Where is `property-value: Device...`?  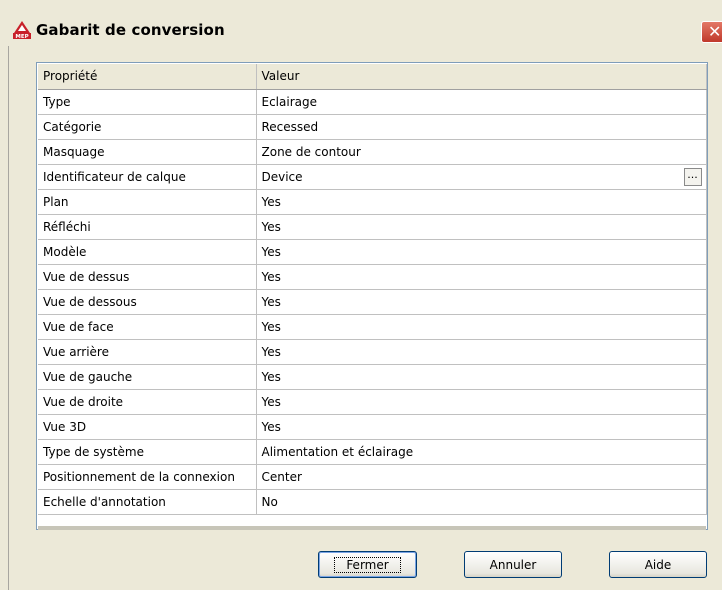
property-value: Device... is located at coordinates (481, 177).